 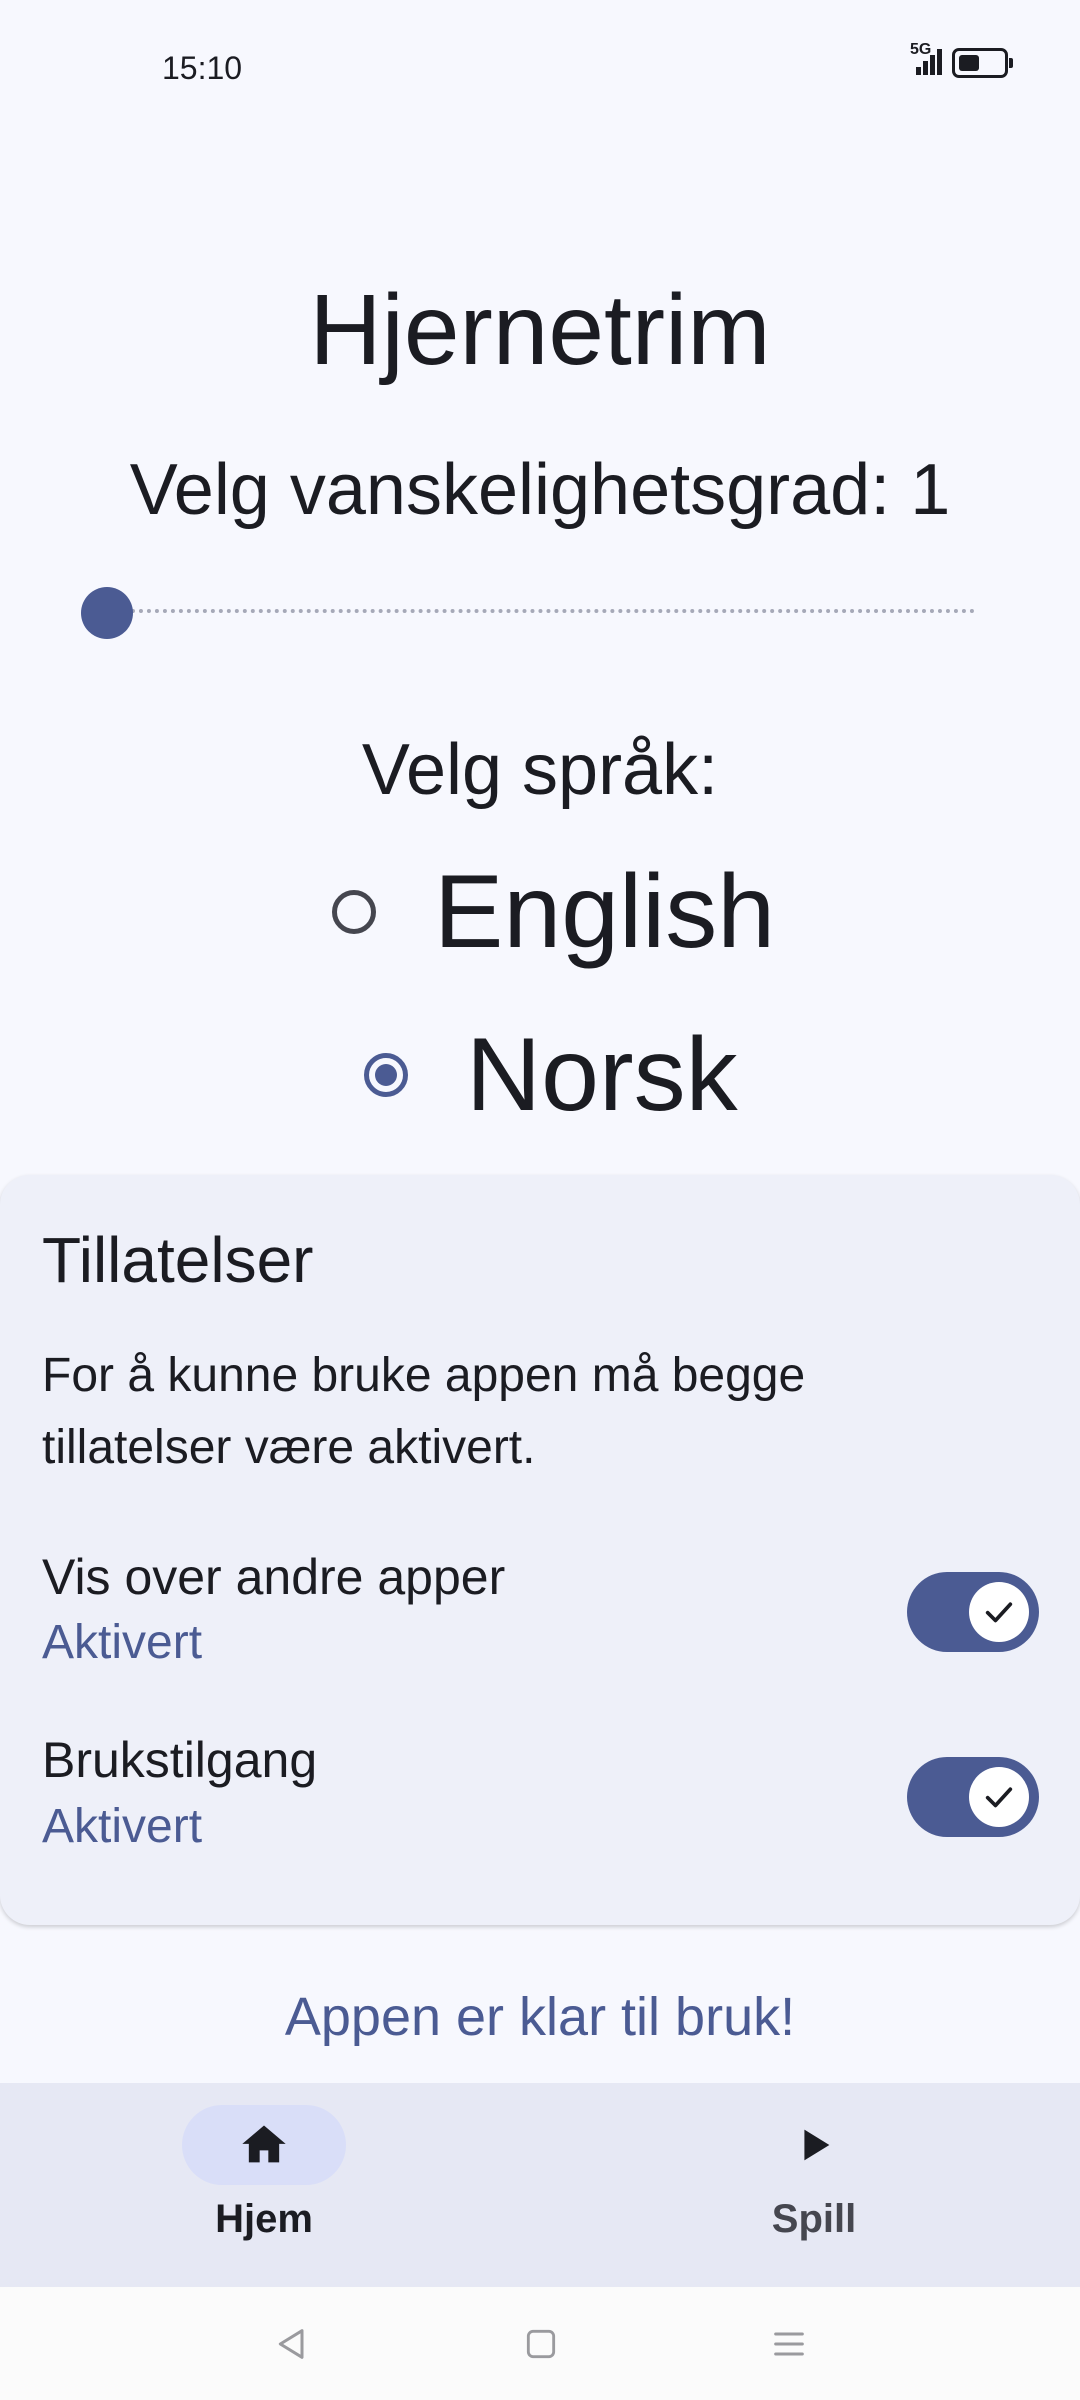 I want to click on home-icon, so click(x=264, y=2144).